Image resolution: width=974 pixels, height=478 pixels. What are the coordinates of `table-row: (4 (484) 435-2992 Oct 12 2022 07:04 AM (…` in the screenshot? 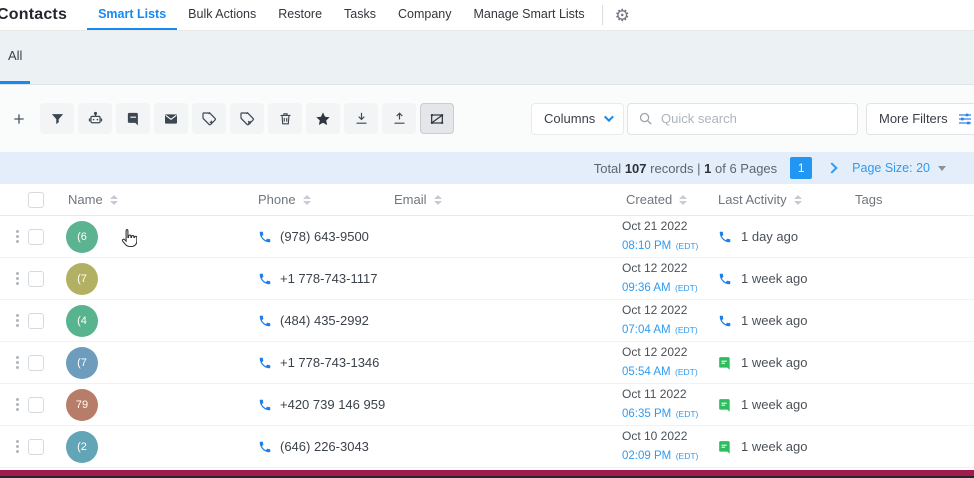 It's located at (487, 321).